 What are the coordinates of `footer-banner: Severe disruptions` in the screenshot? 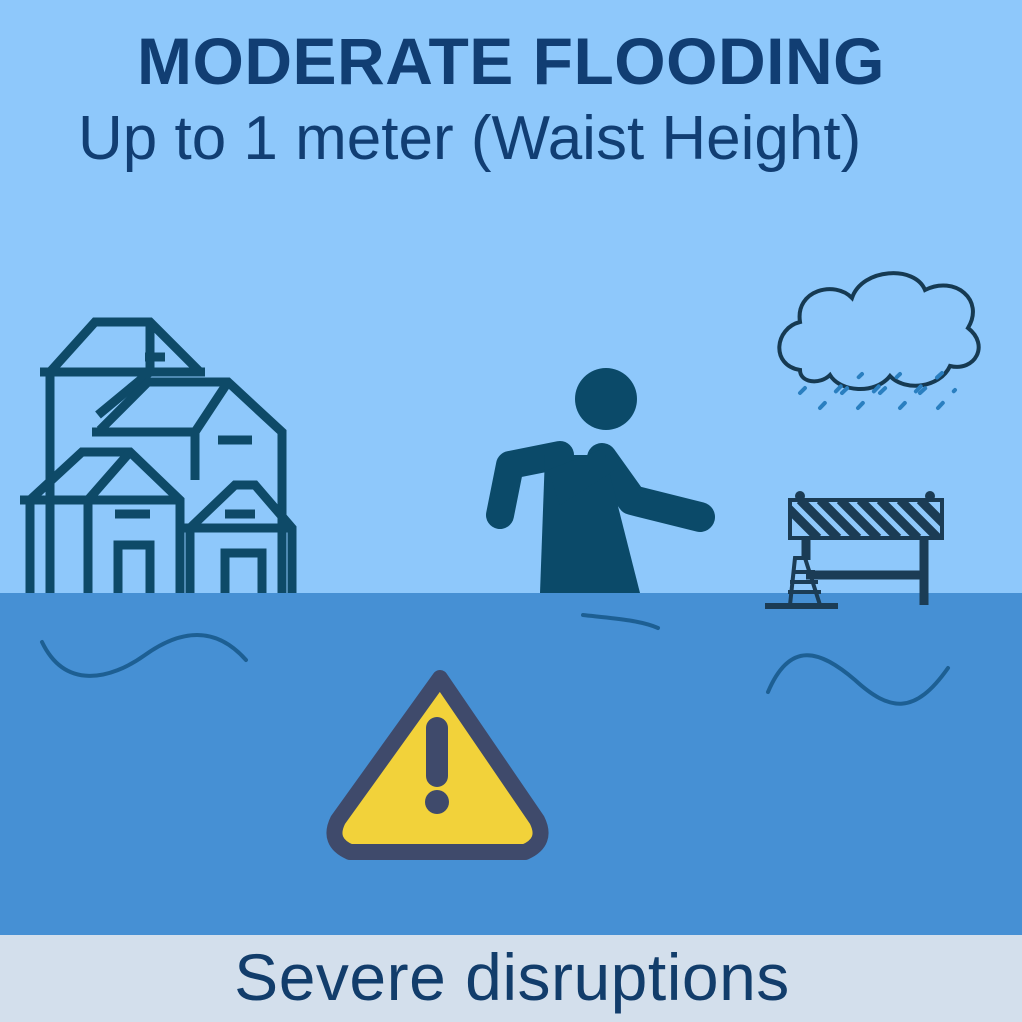 It's located at (511, 978).